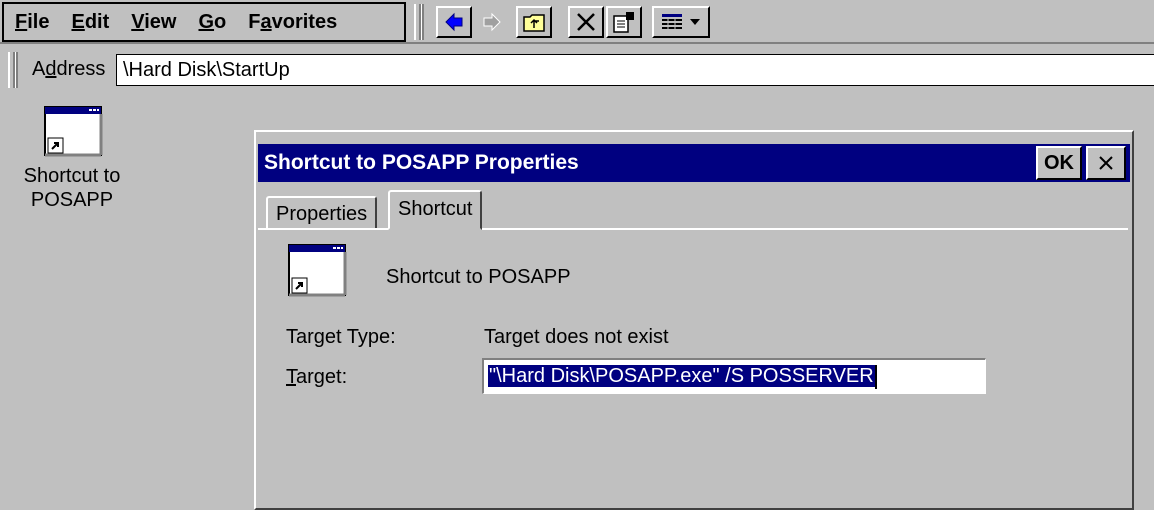 The width and height of the screenshot is (1154, 510). Describe the element at coordinates (681, 376) in the screenshot. I see `target-input-selection: "\Hard Disk\POSAPP.exe" /S POSSERVER` at that location.